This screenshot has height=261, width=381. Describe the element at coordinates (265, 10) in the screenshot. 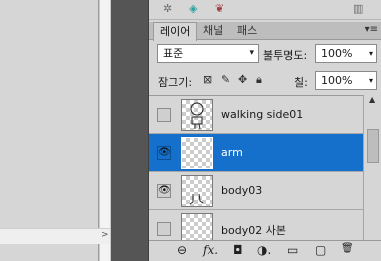

I see `top-toolbar: ✲ ◈ ❦ ▥` at that location.